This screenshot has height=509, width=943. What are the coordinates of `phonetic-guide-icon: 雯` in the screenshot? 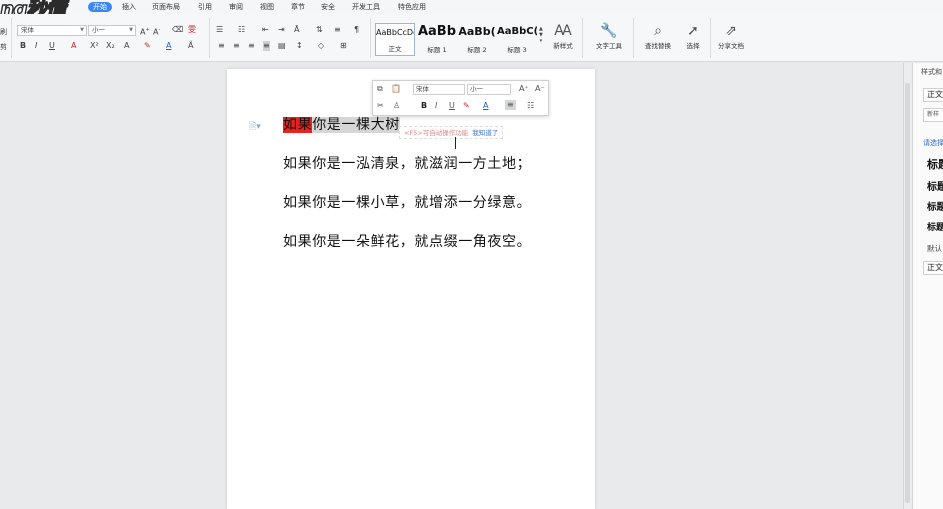 It's located at (192, 30).